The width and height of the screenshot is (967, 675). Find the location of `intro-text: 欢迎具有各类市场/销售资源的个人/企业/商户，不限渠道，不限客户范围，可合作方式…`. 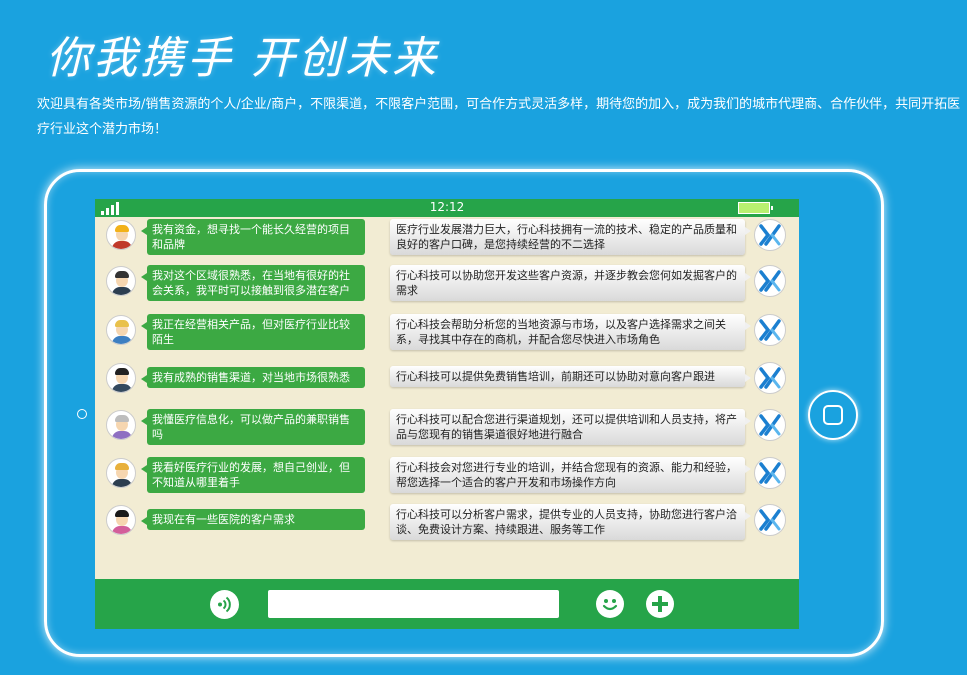

intro-text: 欢迎具有各类市场/销售资源的个人/企业/商户，不限渠道，不限客户范围，可合作方式… is located at coordinates (499, 117).